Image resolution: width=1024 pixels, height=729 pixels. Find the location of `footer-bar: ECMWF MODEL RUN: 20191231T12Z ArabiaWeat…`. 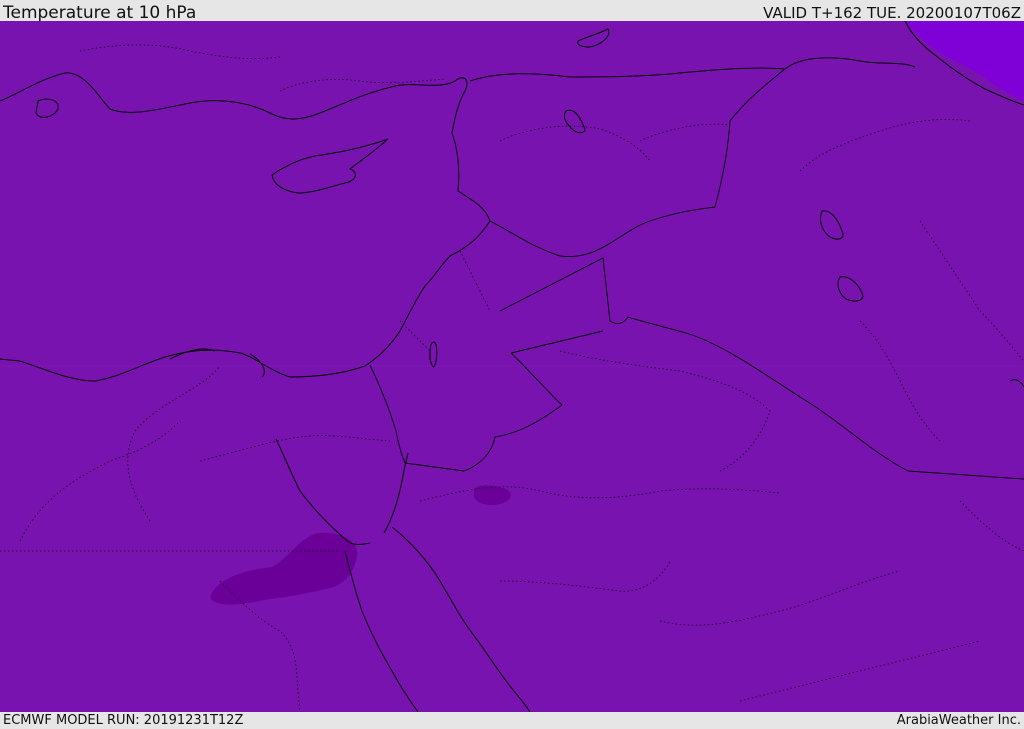

footer-bar: ECMWF MODEL RUN: 20191231T12Z ArabiaWeat… is located at coordinates (512, 720).